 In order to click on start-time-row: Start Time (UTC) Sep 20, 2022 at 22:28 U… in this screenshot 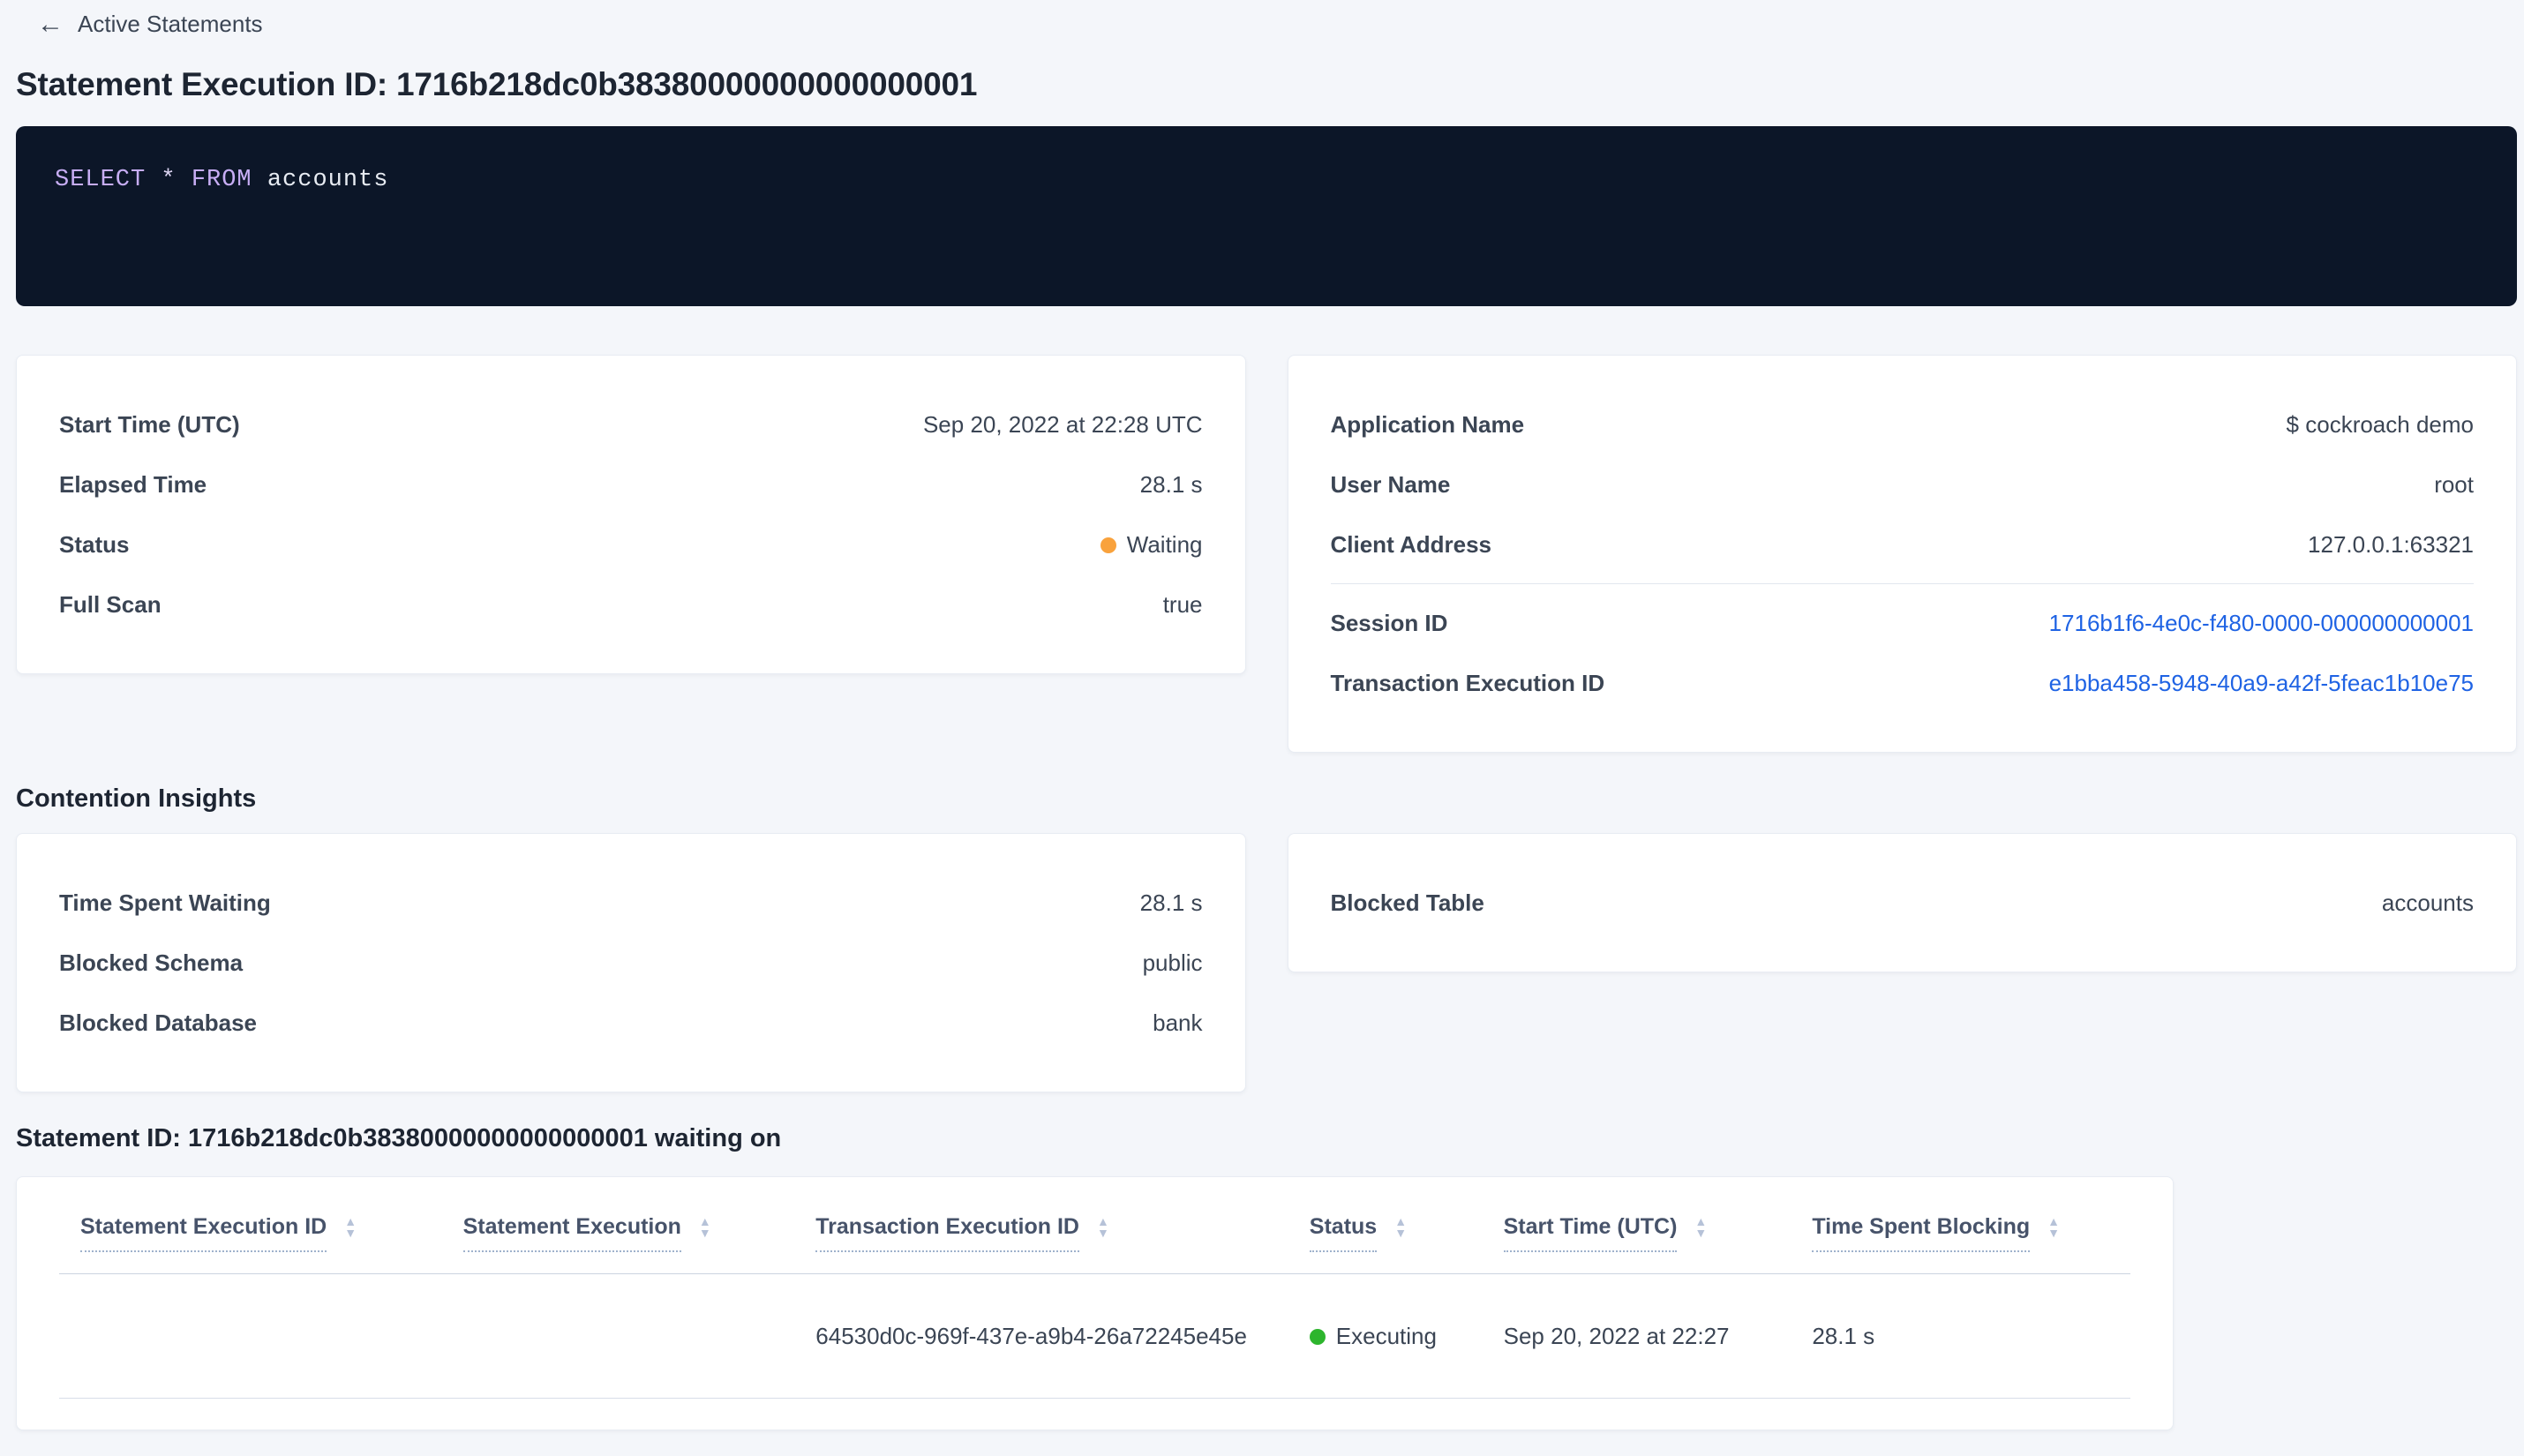, I will do `click(631, 424)`.